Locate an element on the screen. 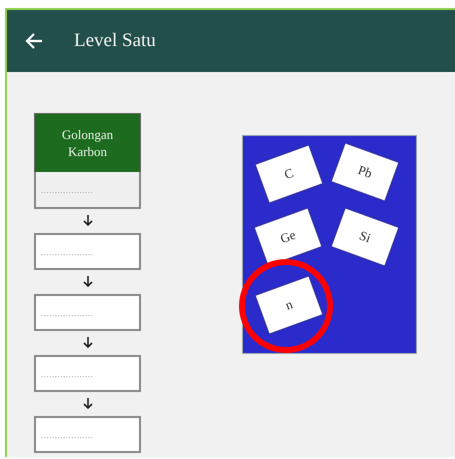  screen-title: Level Satu is located at coordinates (115, 41).